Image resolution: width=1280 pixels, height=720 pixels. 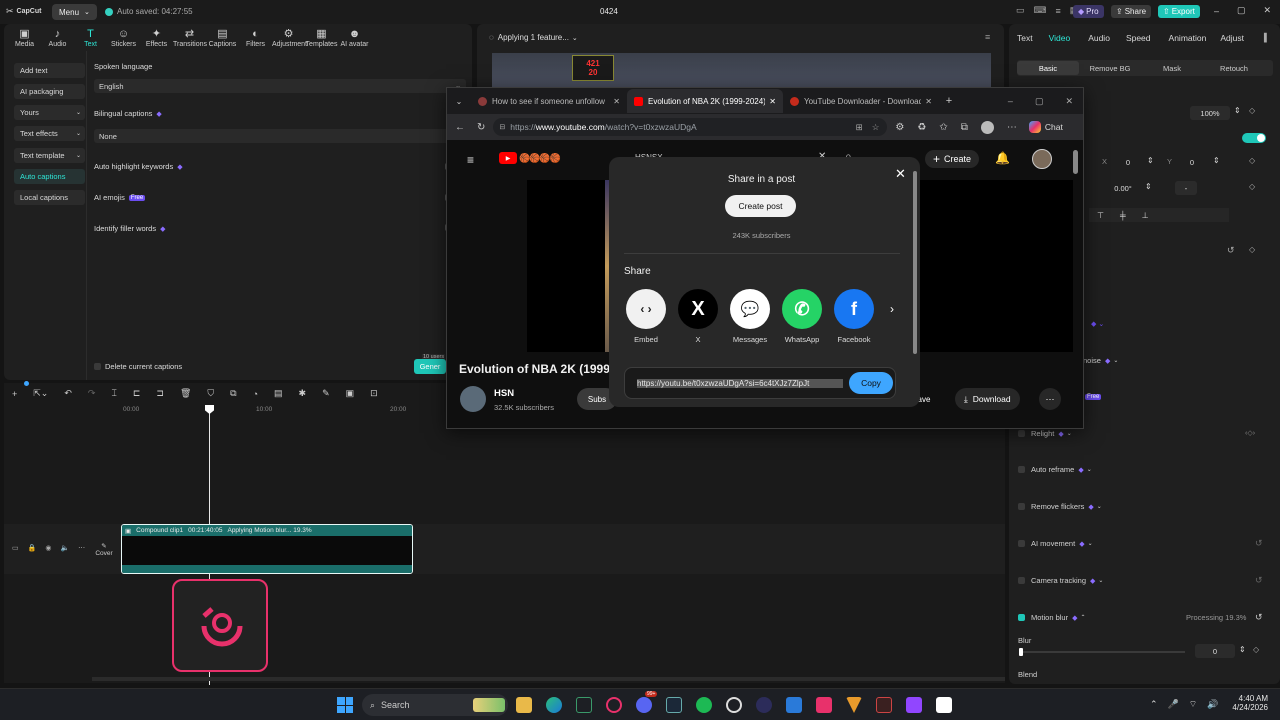 What do you see at coordinates (1048, 68) in the screenshot?
I see `subtab-basic: Basic` at bounding box center [1048, 68].